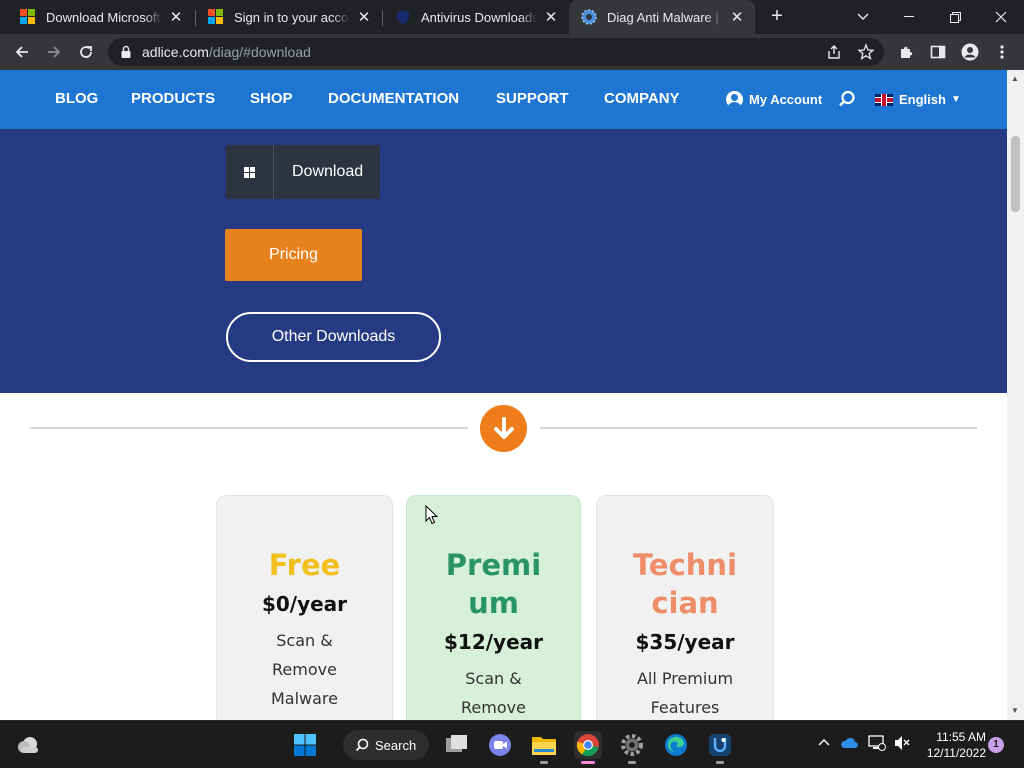 This screenshot has height=768, width=1024. What do you see at coordinates (685, 584) in the screenshot?
I see `plan-name: Techni cian` at bounding box center [685, 584].